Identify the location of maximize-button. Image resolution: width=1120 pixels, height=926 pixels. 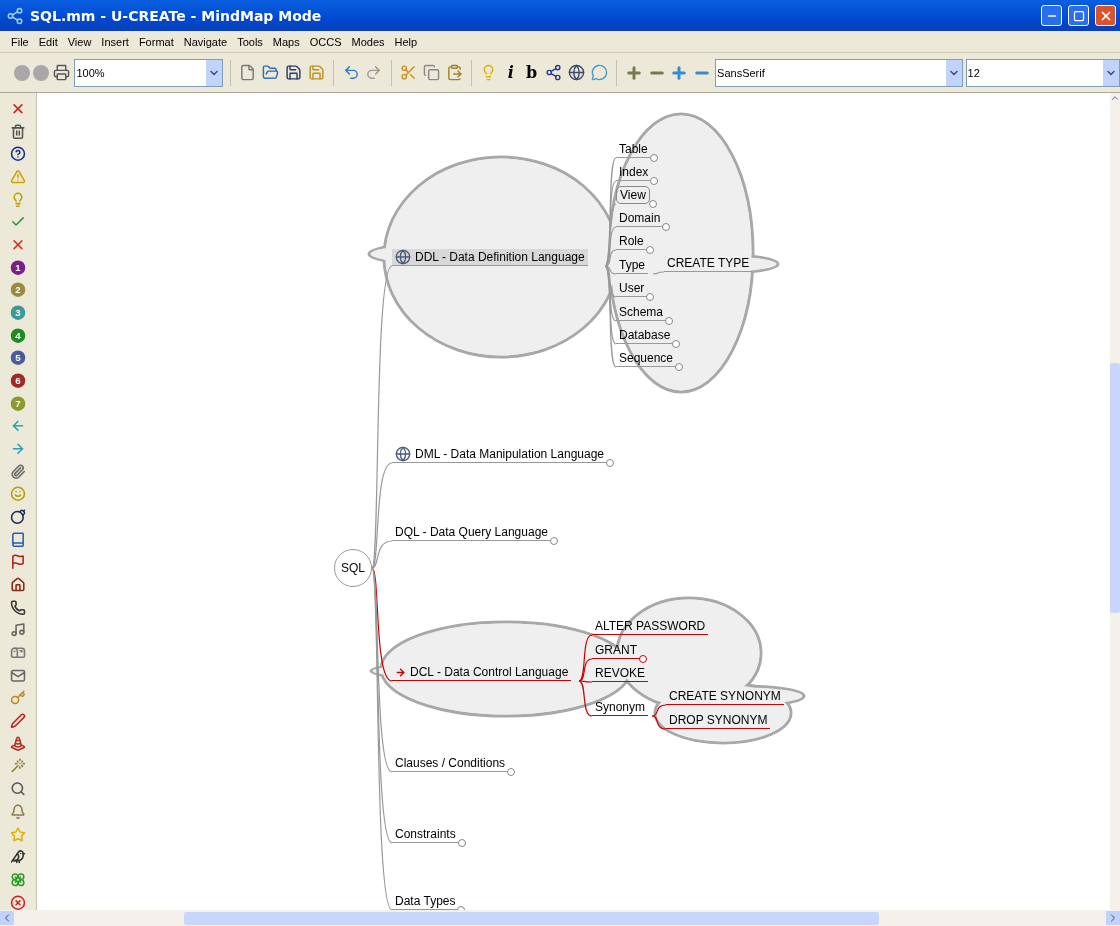
(1078, 15).